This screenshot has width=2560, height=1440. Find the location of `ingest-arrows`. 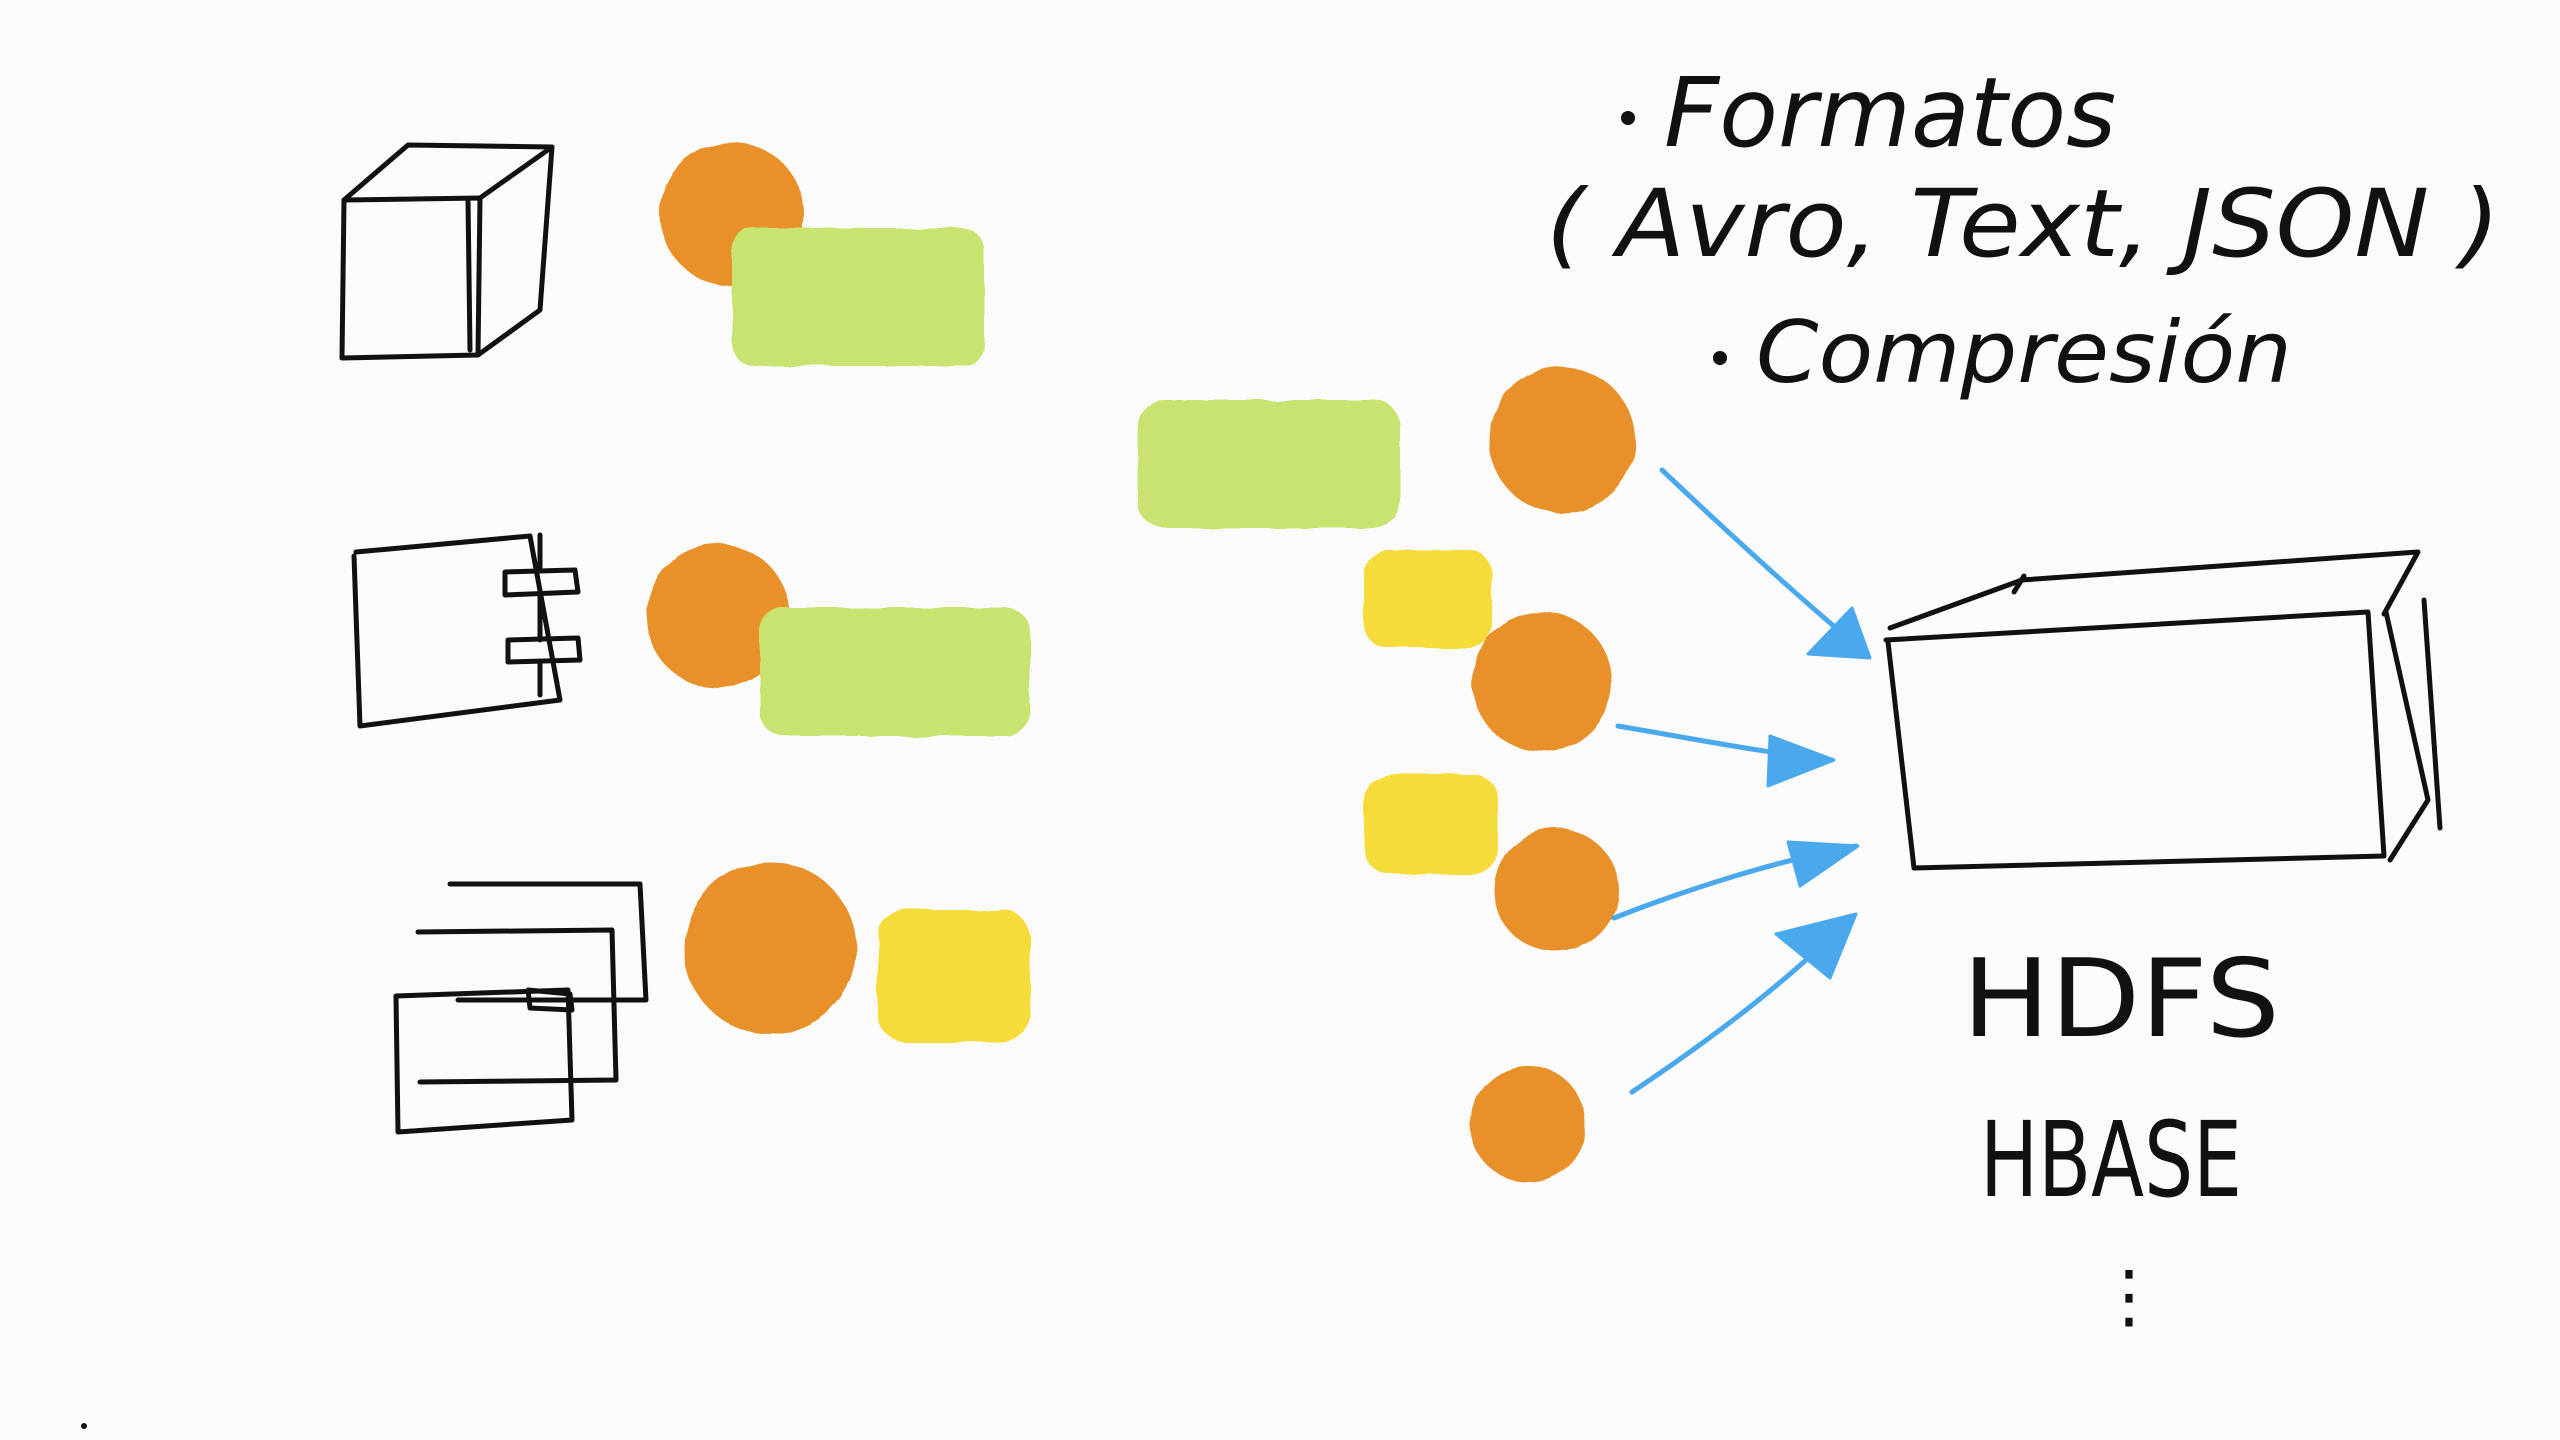

ingest-arrows is located at coordinates (1741, 781).